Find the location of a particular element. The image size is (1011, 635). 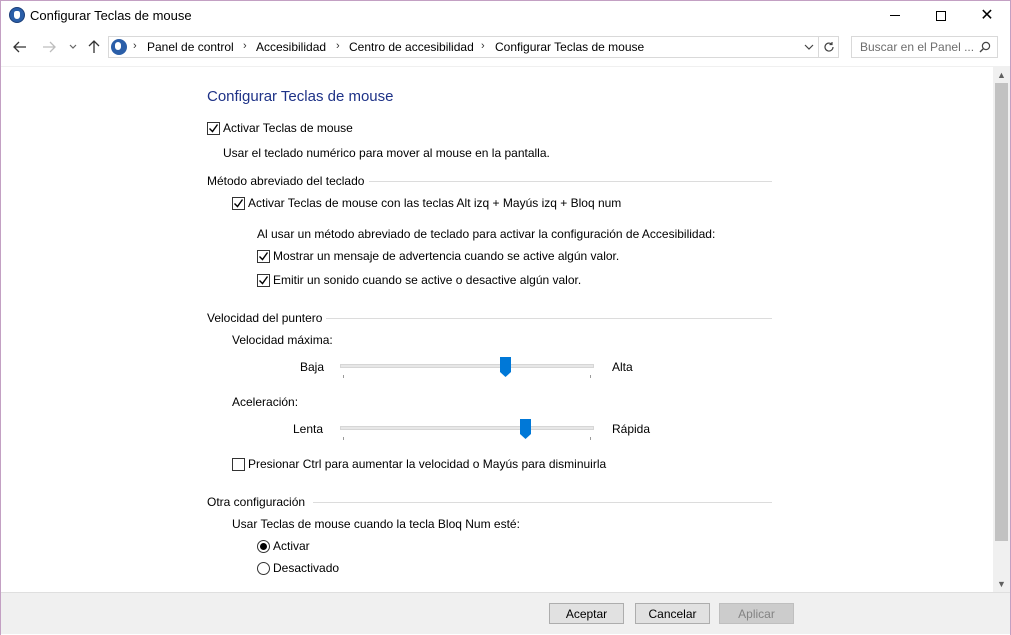

enable-mouse-keys-label: Activar Teclas de mouse is located at coordinates (288, 128).